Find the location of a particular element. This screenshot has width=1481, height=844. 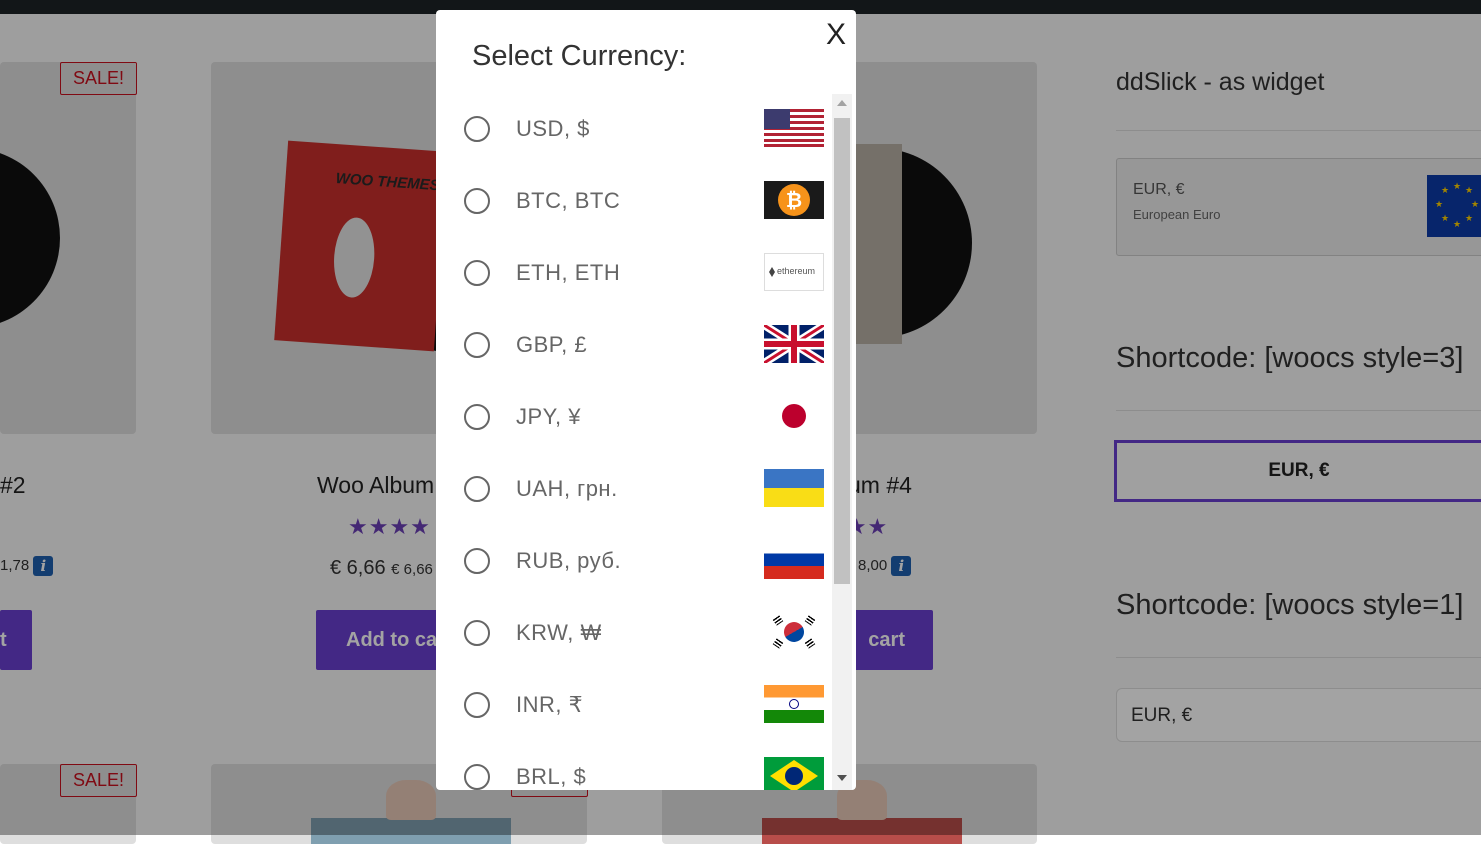

currency-label: UAH, грн. is located at coordinates (567, 488).